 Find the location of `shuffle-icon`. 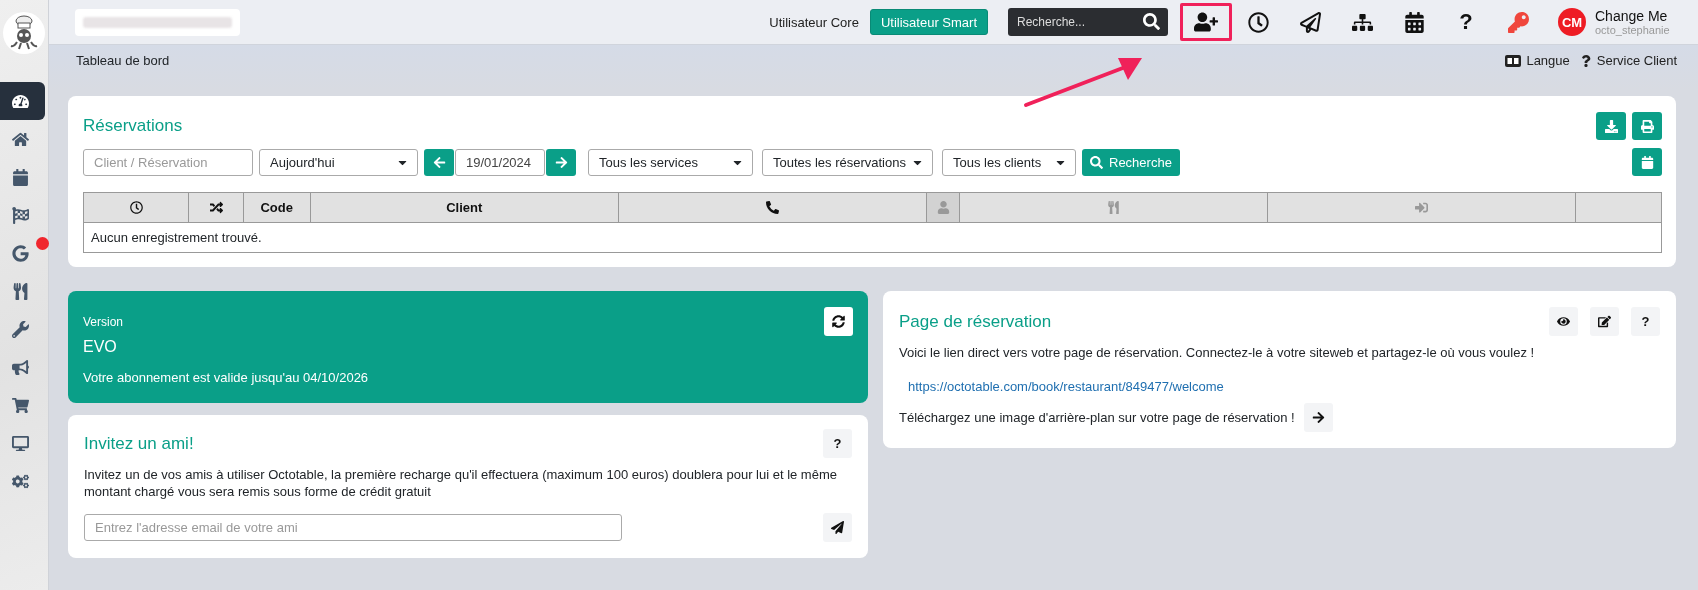

shuffle-icon is located at coordinates (216, 207).